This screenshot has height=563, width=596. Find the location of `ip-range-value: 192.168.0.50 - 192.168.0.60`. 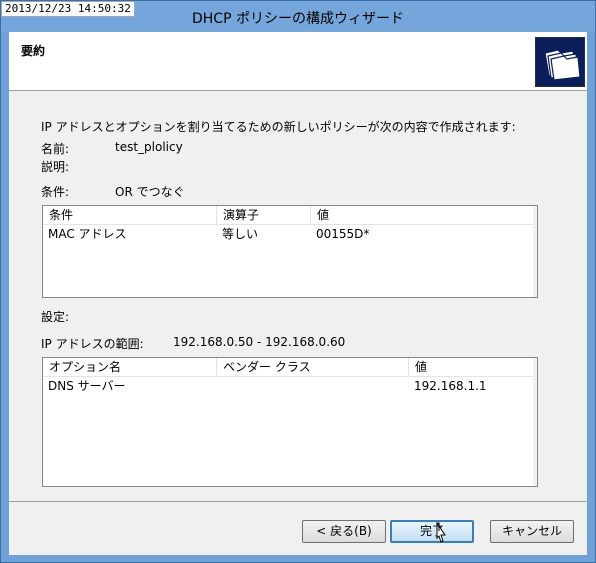

ip-range-value: 192.168.0.50 - 192.168.0.60 is located at coordinates (259, 342).